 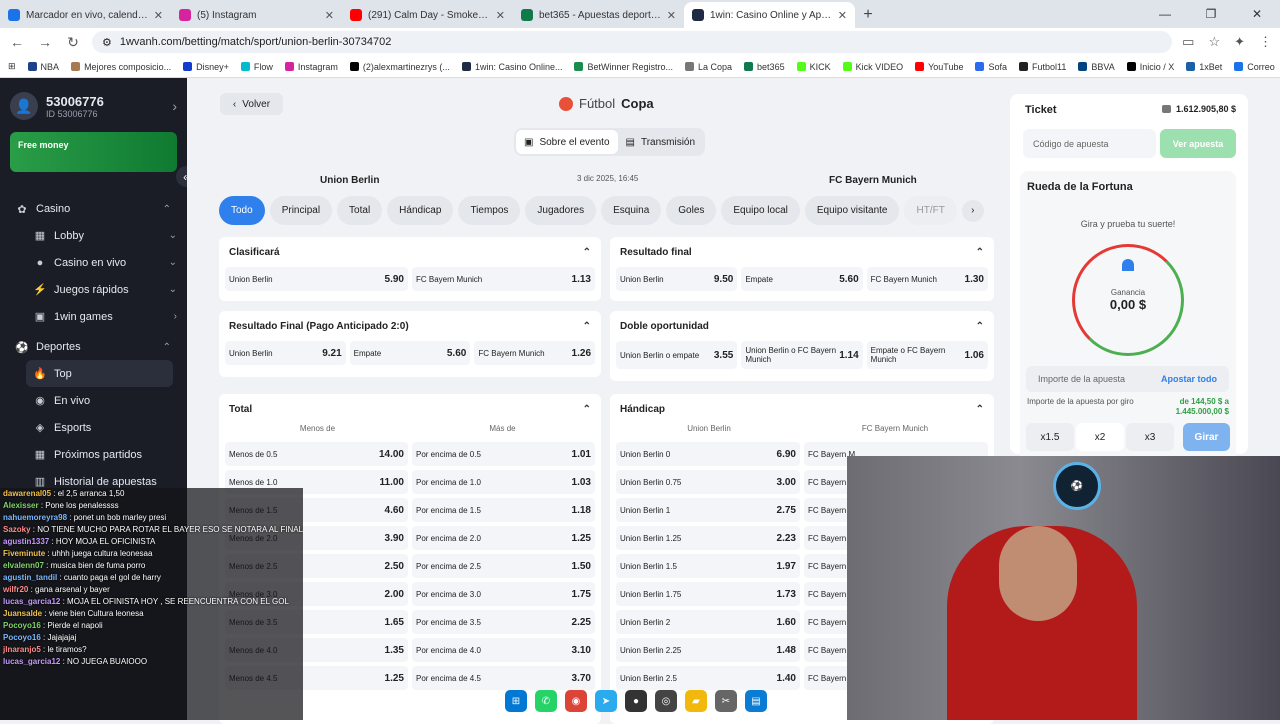 What do you see at coordinates (93, 400) in the screenshot?
I see `sidebar-item-live: ◉ En vivo` at bounding box center [93, 400].